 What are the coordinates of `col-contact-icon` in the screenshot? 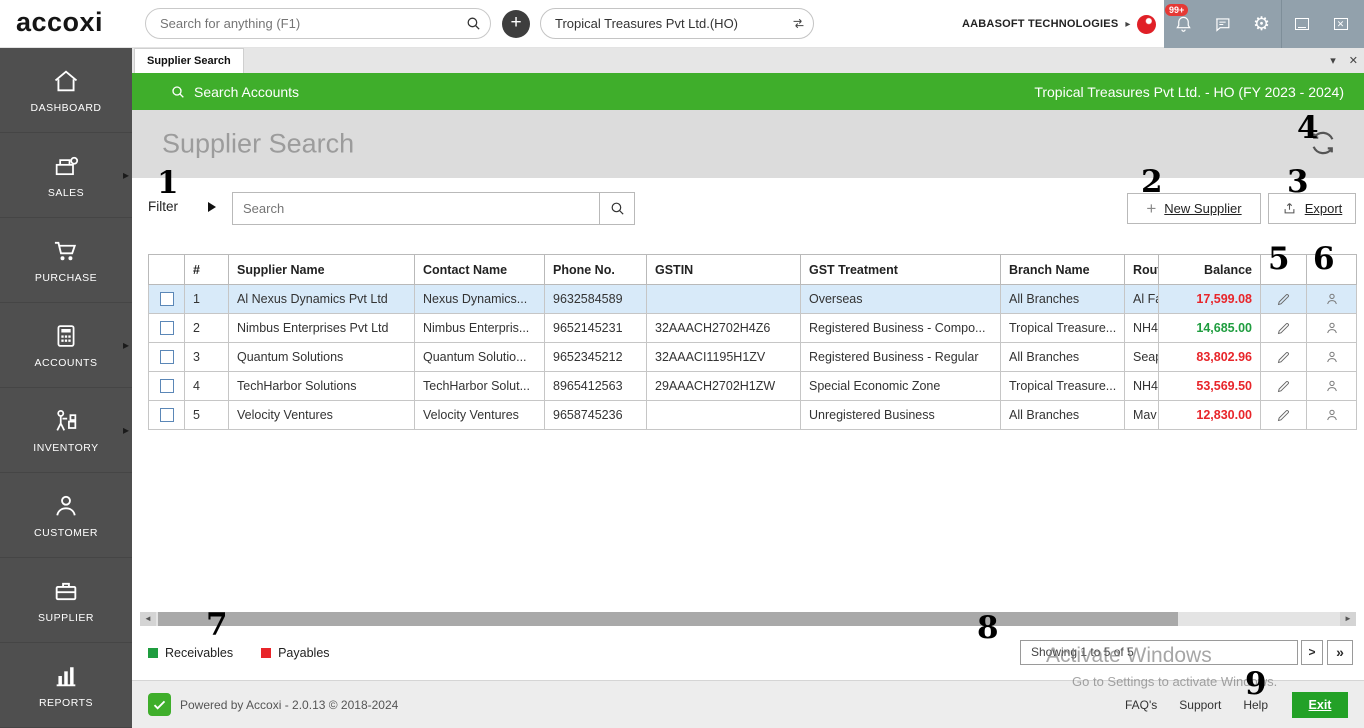 It's located at (1331, 269).